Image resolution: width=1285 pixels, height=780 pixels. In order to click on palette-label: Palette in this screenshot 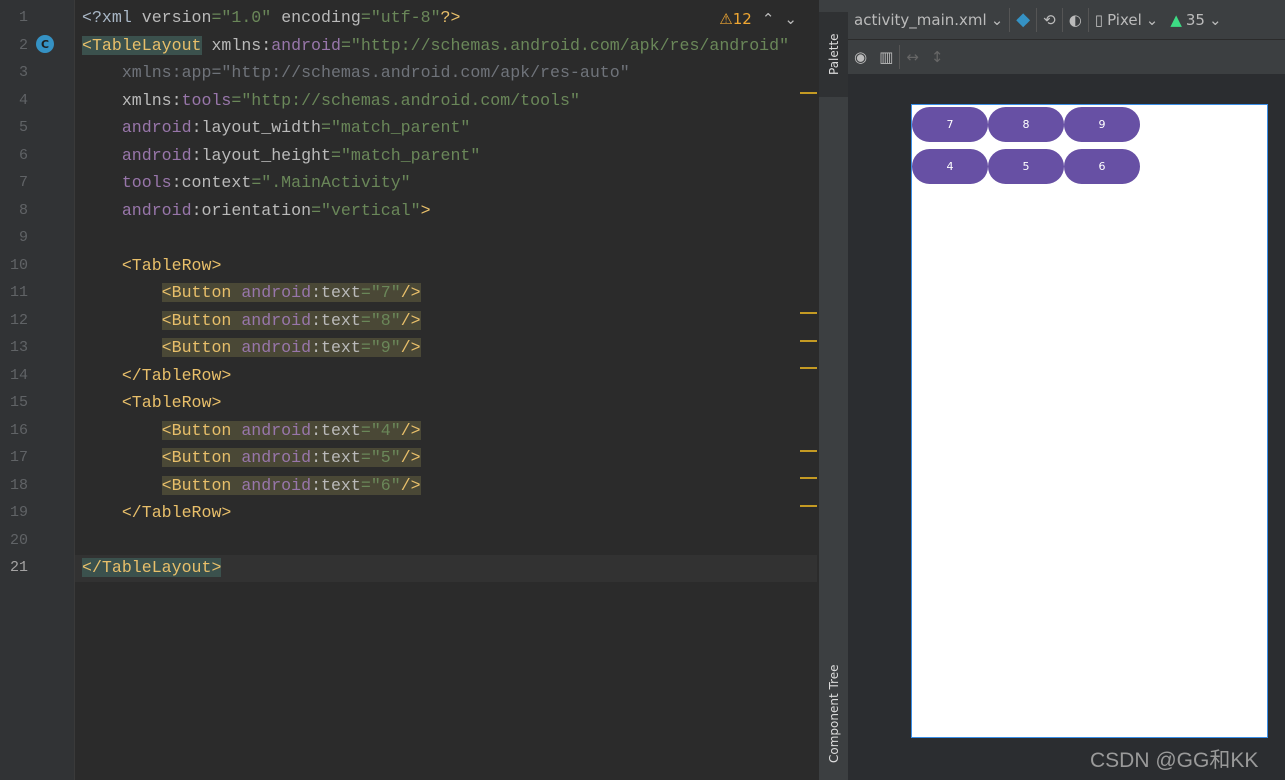, I will do `click(834, 54)`.